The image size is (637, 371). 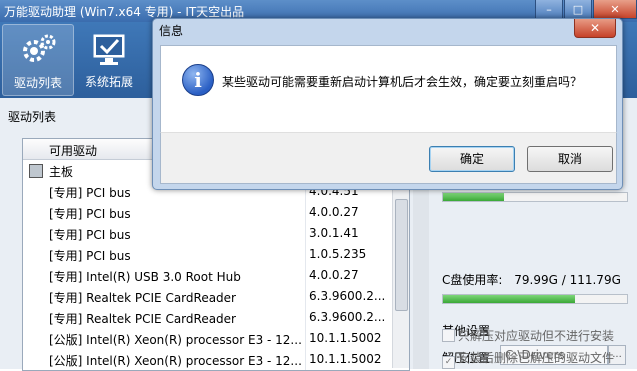 What do you see at coordinates (37, 83) in the screenshot?
I see `toolbar-driver-list-label: 驱动列表` at bounding box center [37, 83].